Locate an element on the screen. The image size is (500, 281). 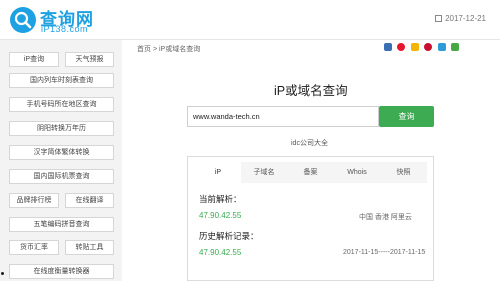
result-tabs: iP 子域名 备案 Whois 快照 is located at coordinates (311, 172).